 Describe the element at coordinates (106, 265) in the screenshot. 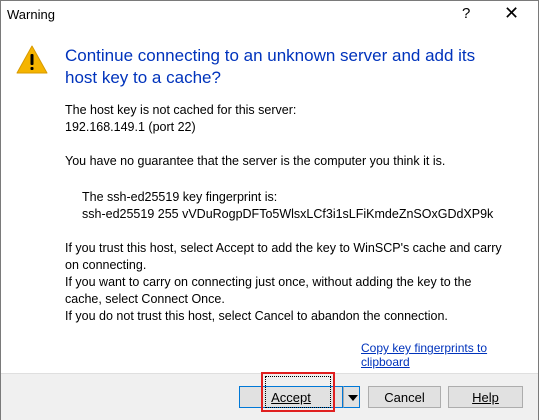

I see `info-line-2: on connecting.` at that location.